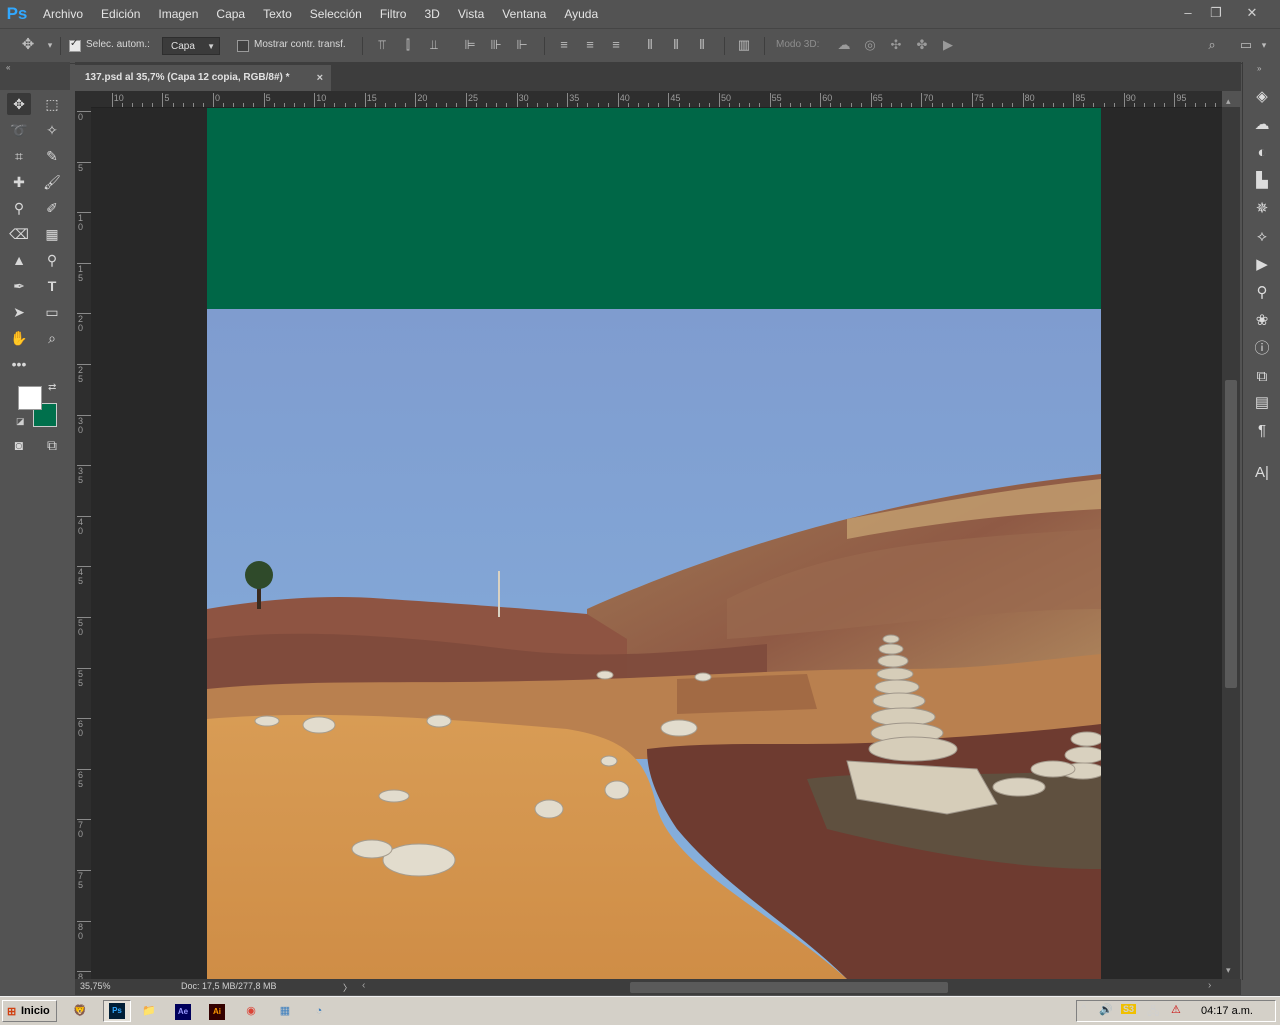 Image resolution: width=1280 pixels, height=1025 pixels. What do you see at coordinates (63, 14) in the screenshot?
I see `menu-archivo: Archivo` at bounding box center [63, 14].